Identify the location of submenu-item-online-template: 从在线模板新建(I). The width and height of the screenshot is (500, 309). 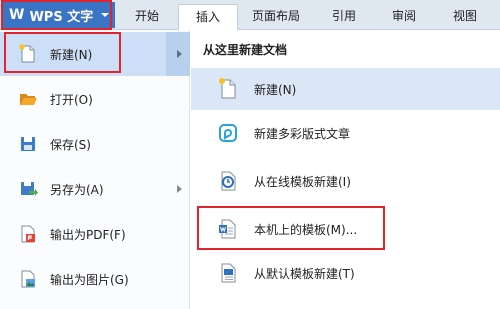
(345, 181).